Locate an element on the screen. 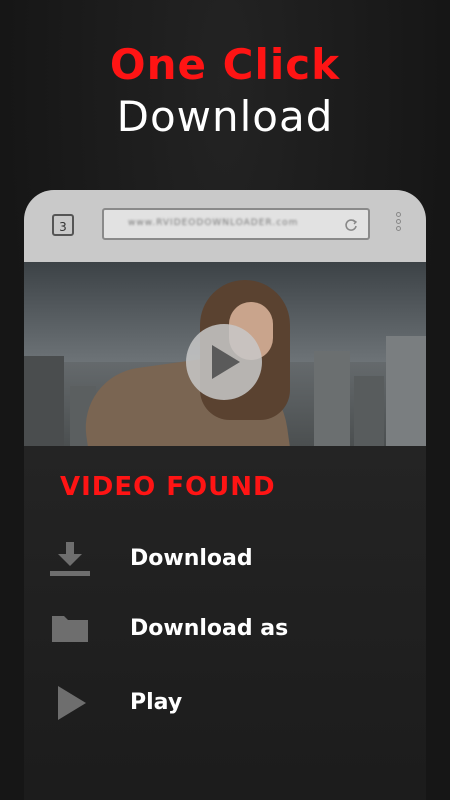 This screenshot has width=450, height=800. play-button is located at coordinates (224, 362).